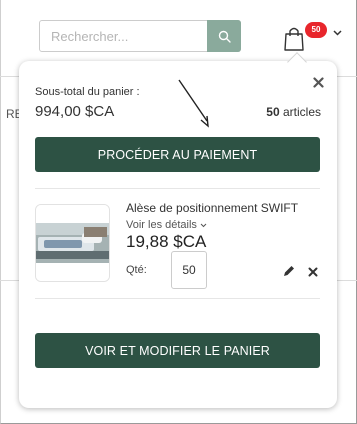 This screenshot has height=424, width=357. Describe the element at coordinates (177, 154) in the screenshot. I see `checkout-button: PROCÉDER AU PAIEMENT` at that location.